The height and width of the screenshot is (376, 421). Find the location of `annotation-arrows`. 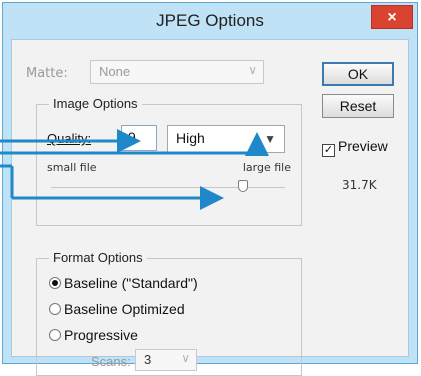

annotation-arrows is located at coordinates (134, 169).